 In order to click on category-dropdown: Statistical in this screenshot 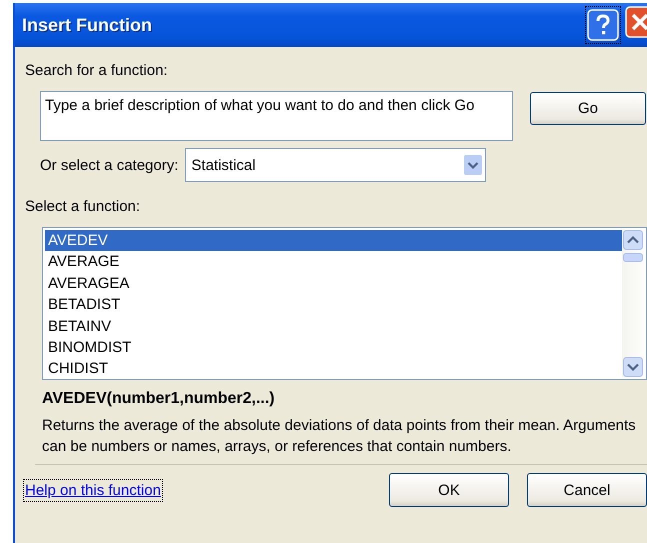, I will do `click(335, 165)`.